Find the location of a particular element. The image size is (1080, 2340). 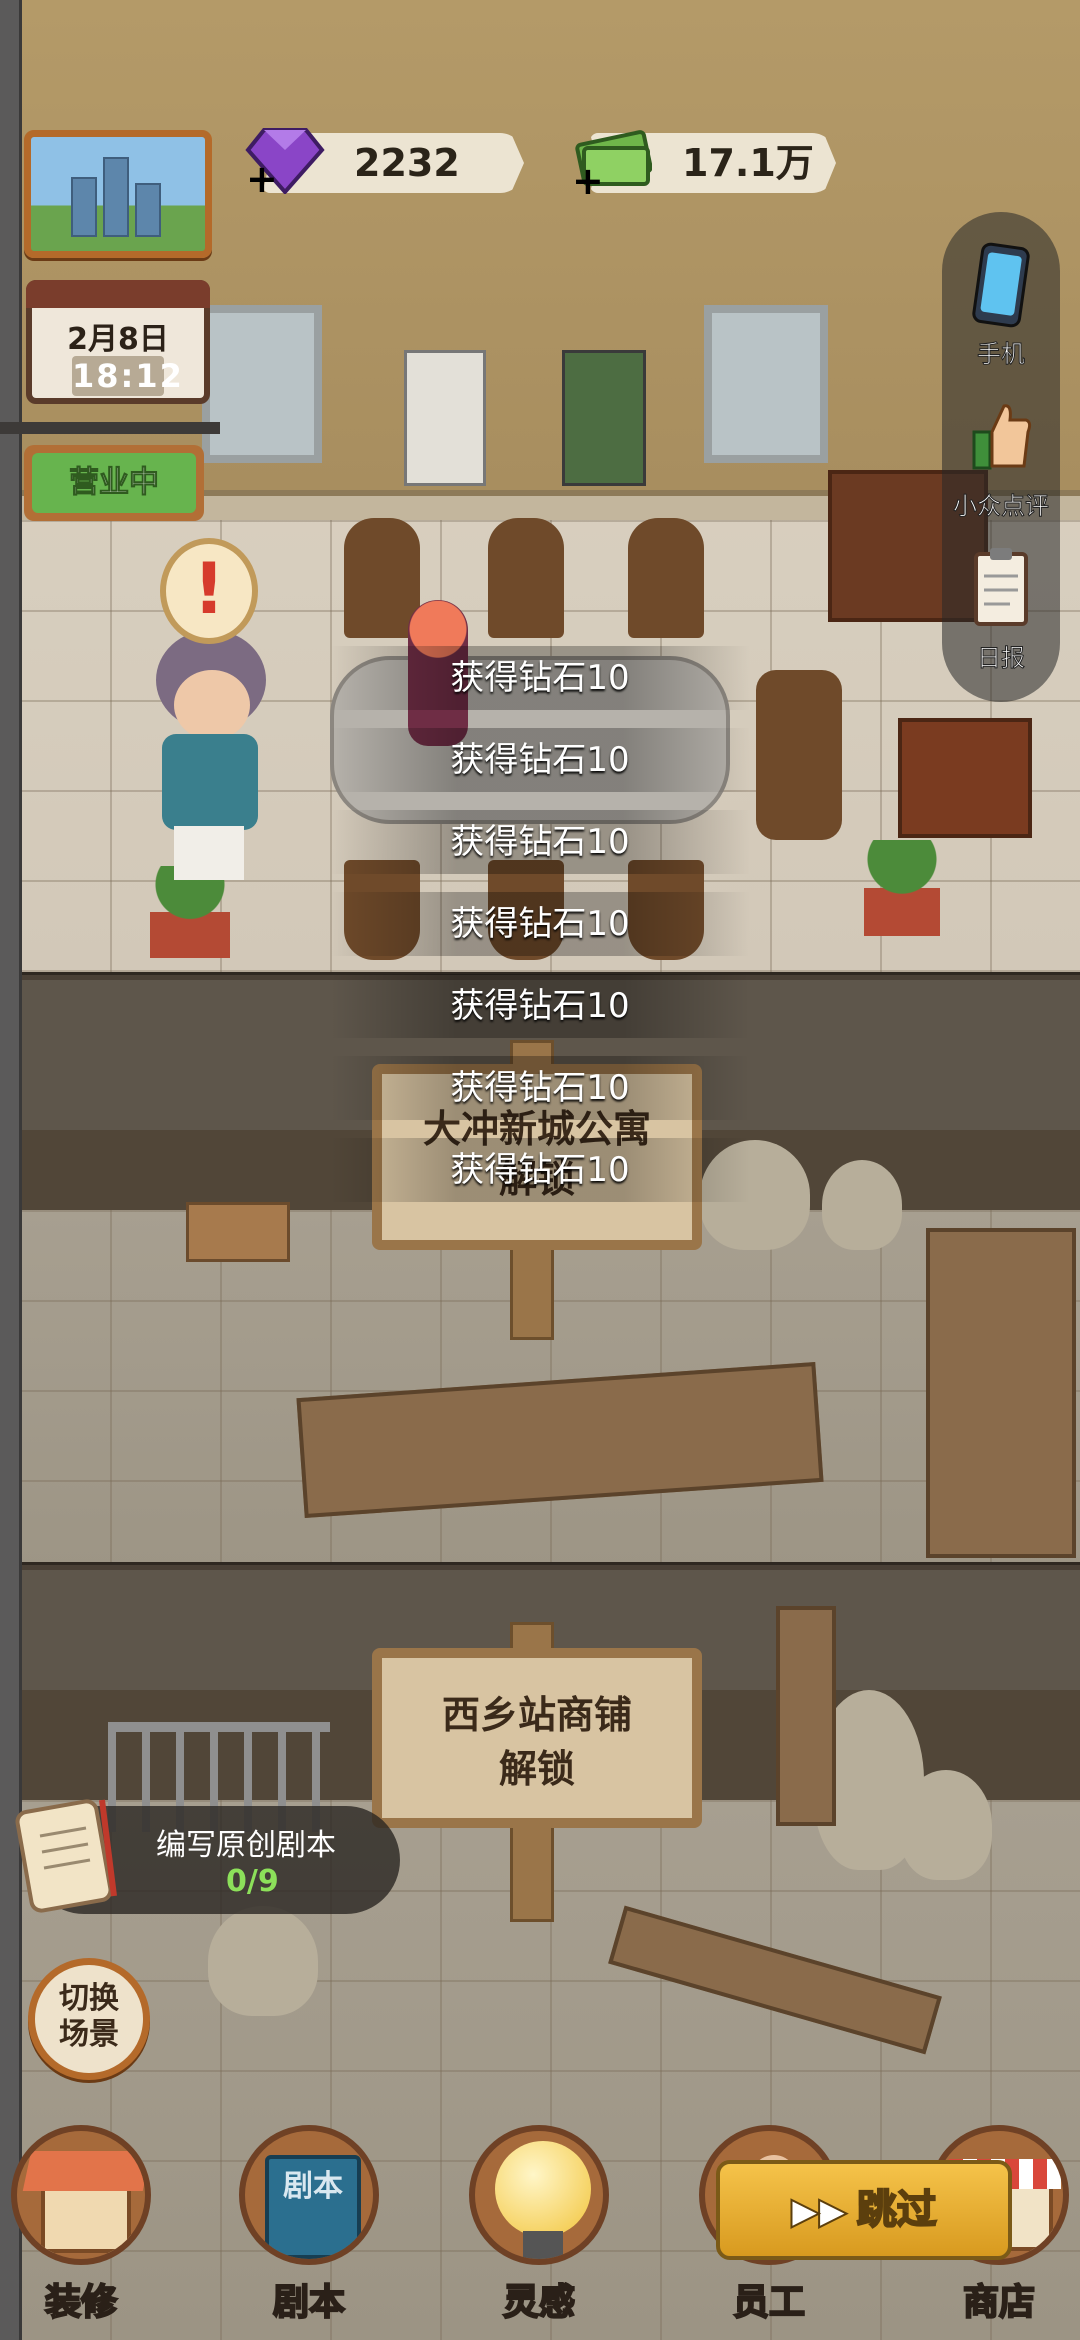

right-side-menu: 手机 小众点评 日报 is located at coordinates (1001, 457).